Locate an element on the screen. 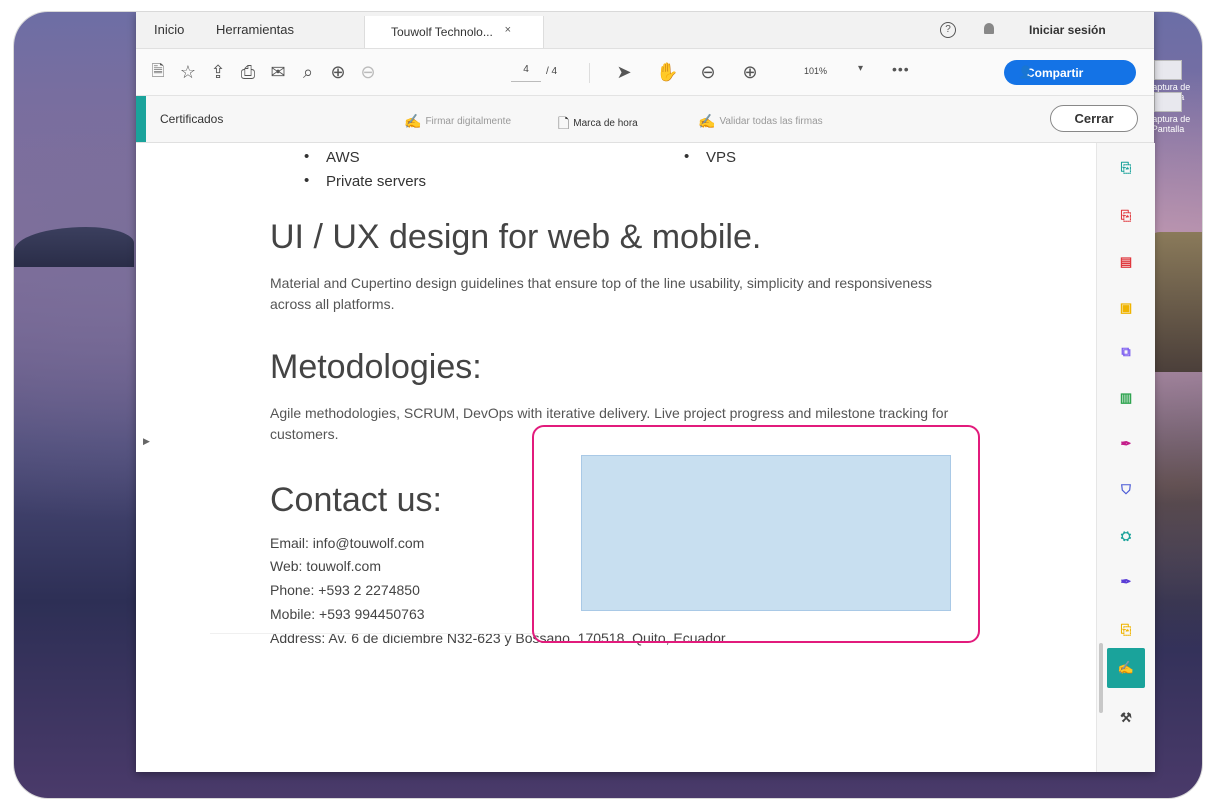 This screenshot has width=1215, height=809. select-cursor-icon: ➤ is located at coordinates (624, 72).